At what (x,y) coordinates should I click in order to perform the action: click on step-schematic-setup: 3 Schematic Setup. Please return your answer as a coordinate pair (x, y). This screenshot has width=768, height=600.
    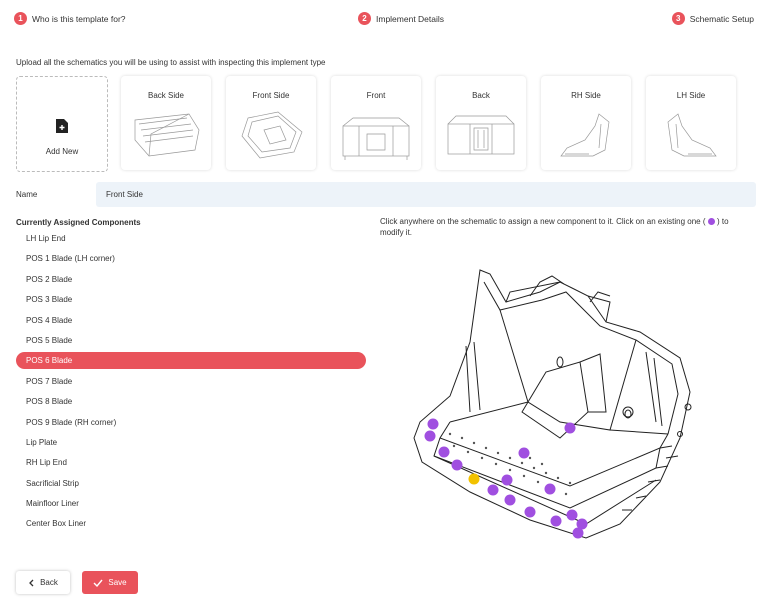
    Looking at the image, I should click on (712, 18).